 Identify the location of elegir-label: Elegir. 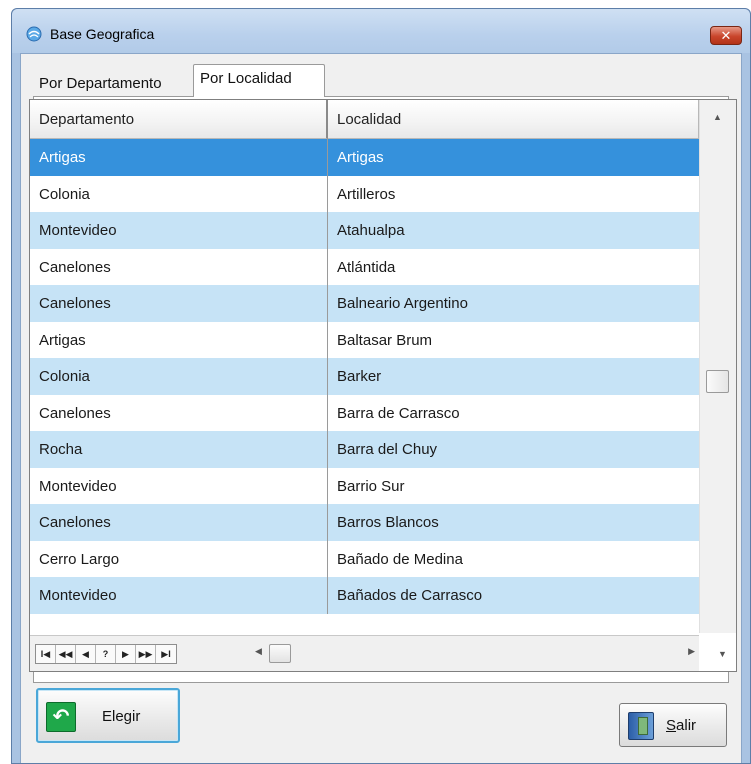
(121, 716).